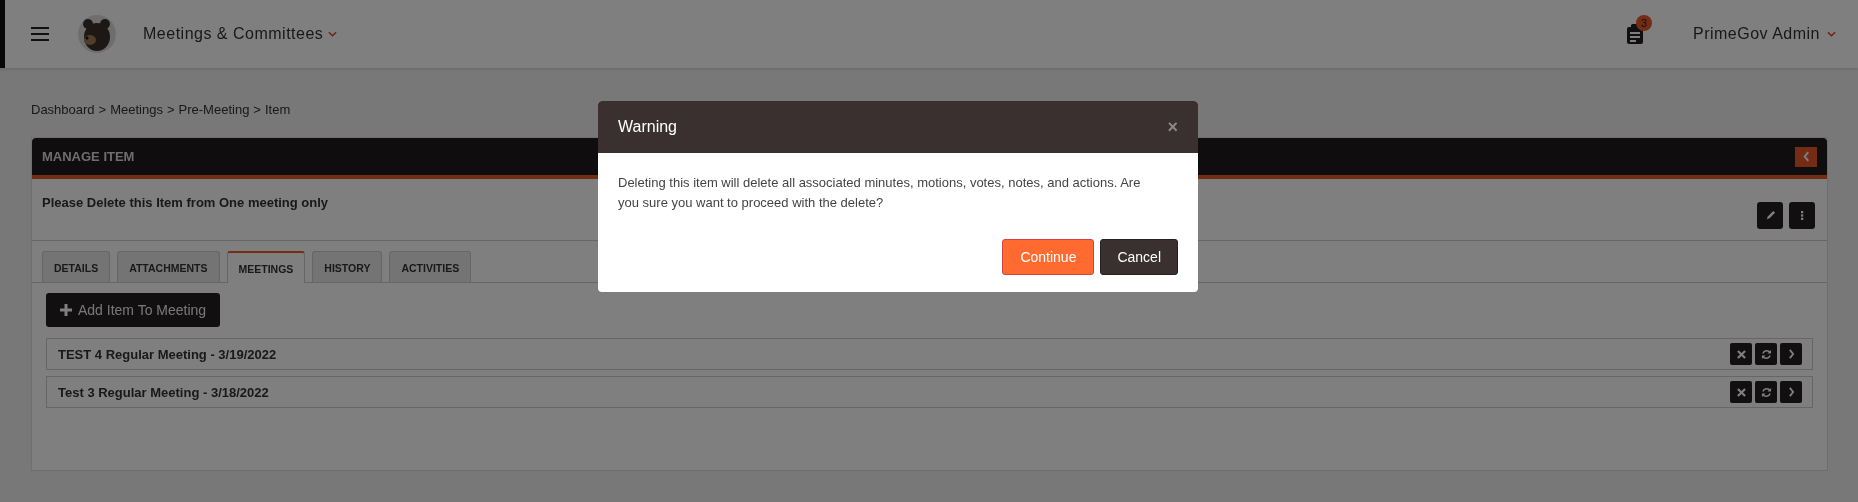 This screenshot has height=502, width=1858. Describe the element at coordinates (63, 109) in the screenshot. I see `breadcrumb-link: Dashboard` at that location.